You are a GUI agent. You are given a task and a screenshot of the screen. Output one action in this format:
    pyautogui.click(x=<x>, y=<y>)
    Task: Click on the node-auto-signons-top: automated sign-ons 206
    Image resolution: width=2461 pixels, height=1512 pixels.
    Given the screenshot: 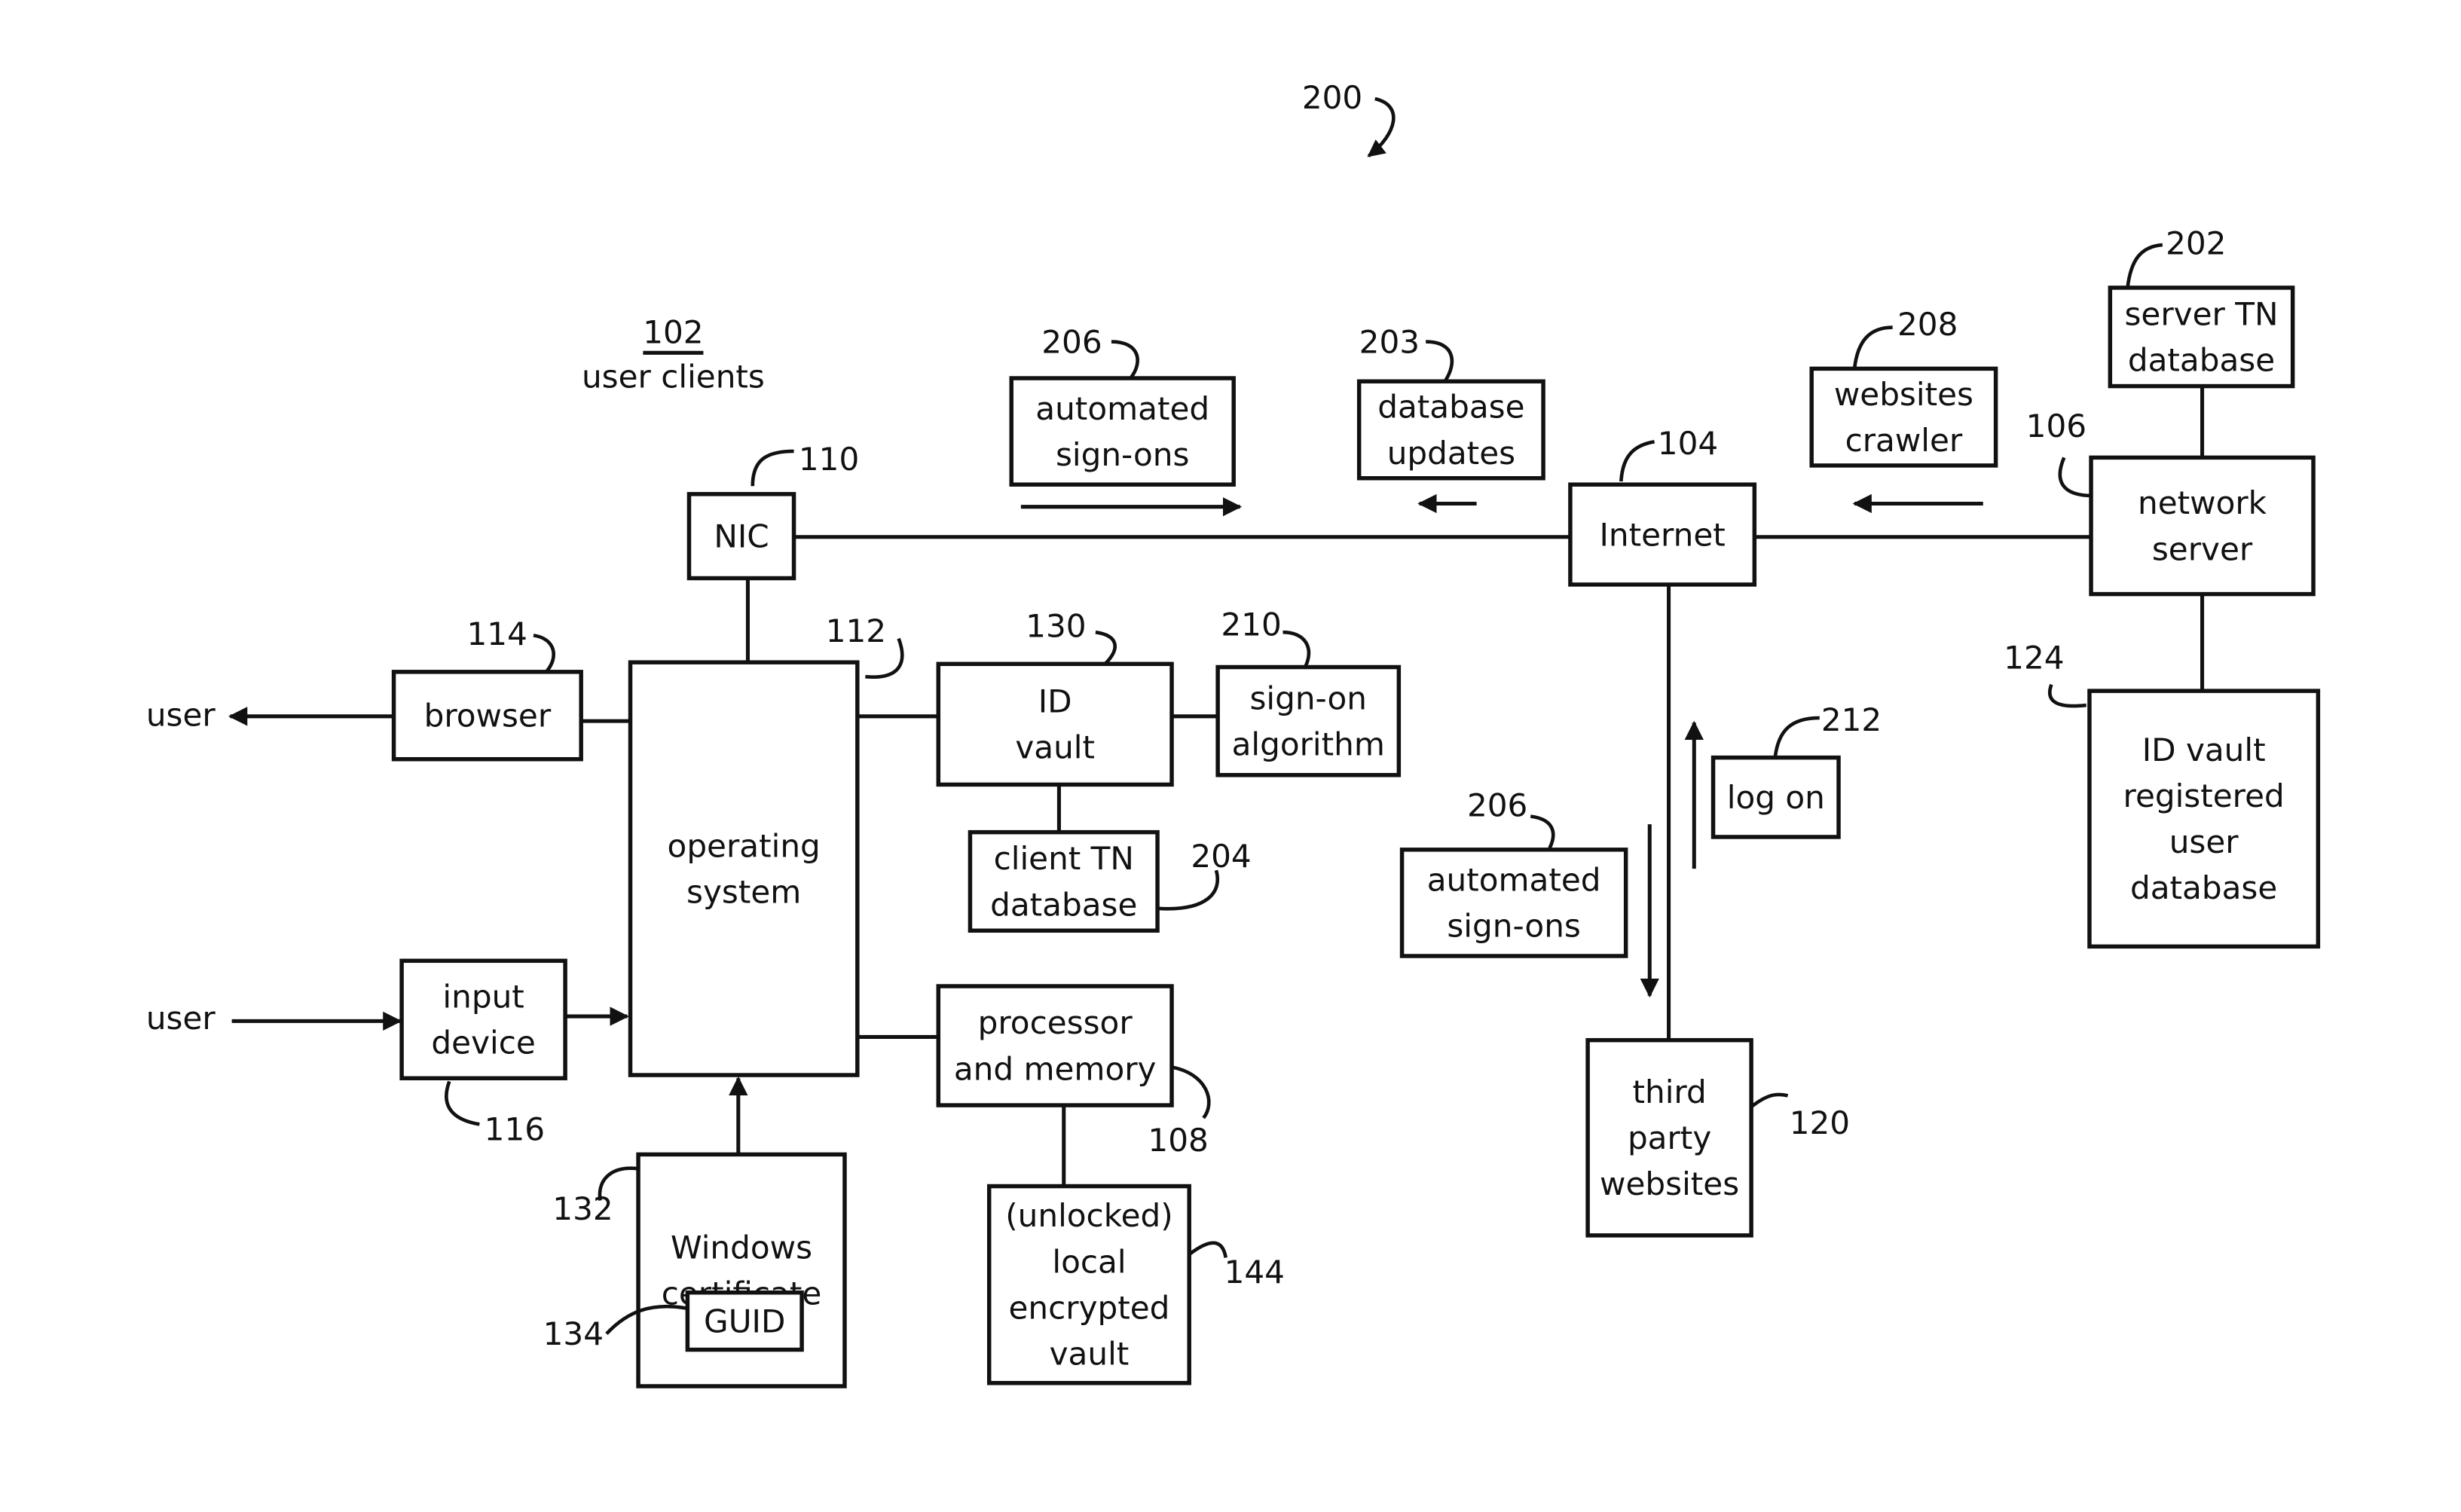 What is the action you would take?
    pyautogui.click(x=1122, y=405)
    